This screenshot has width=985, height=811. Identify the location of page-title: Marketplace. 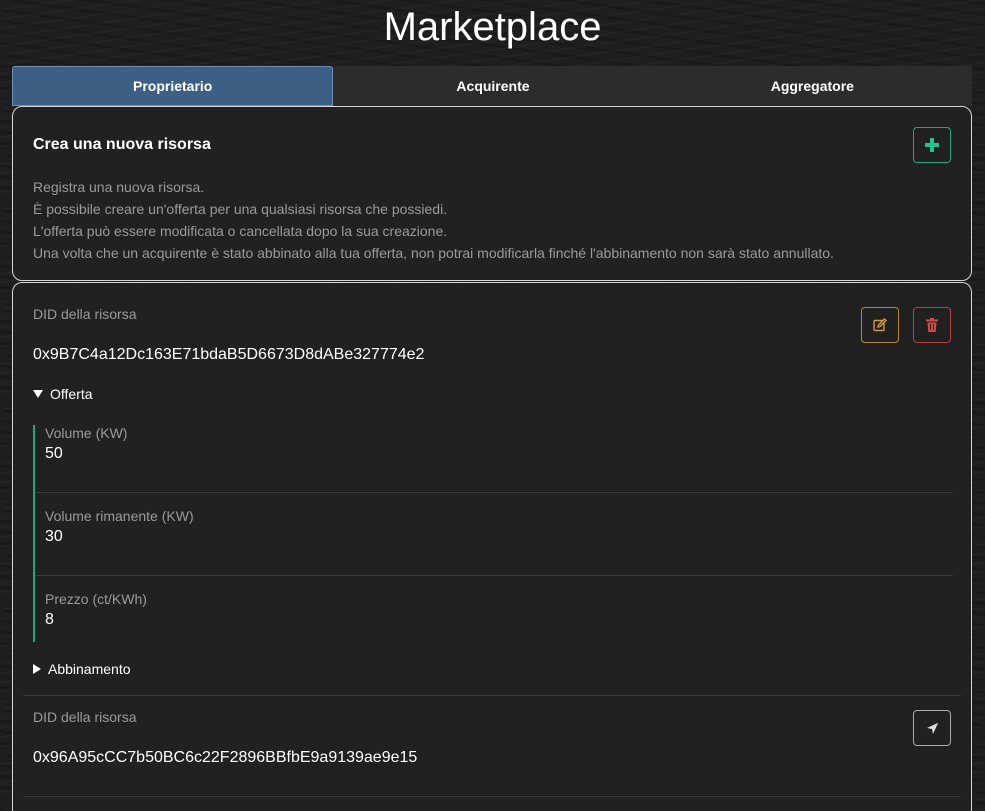
(492, 27).